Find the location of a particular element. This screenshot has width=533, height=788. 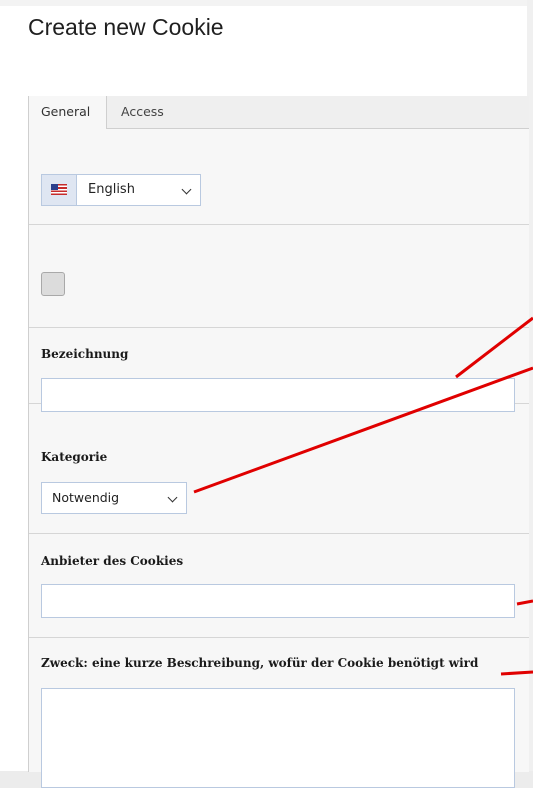

tab-access: Access is located at coordinates (142, 112).